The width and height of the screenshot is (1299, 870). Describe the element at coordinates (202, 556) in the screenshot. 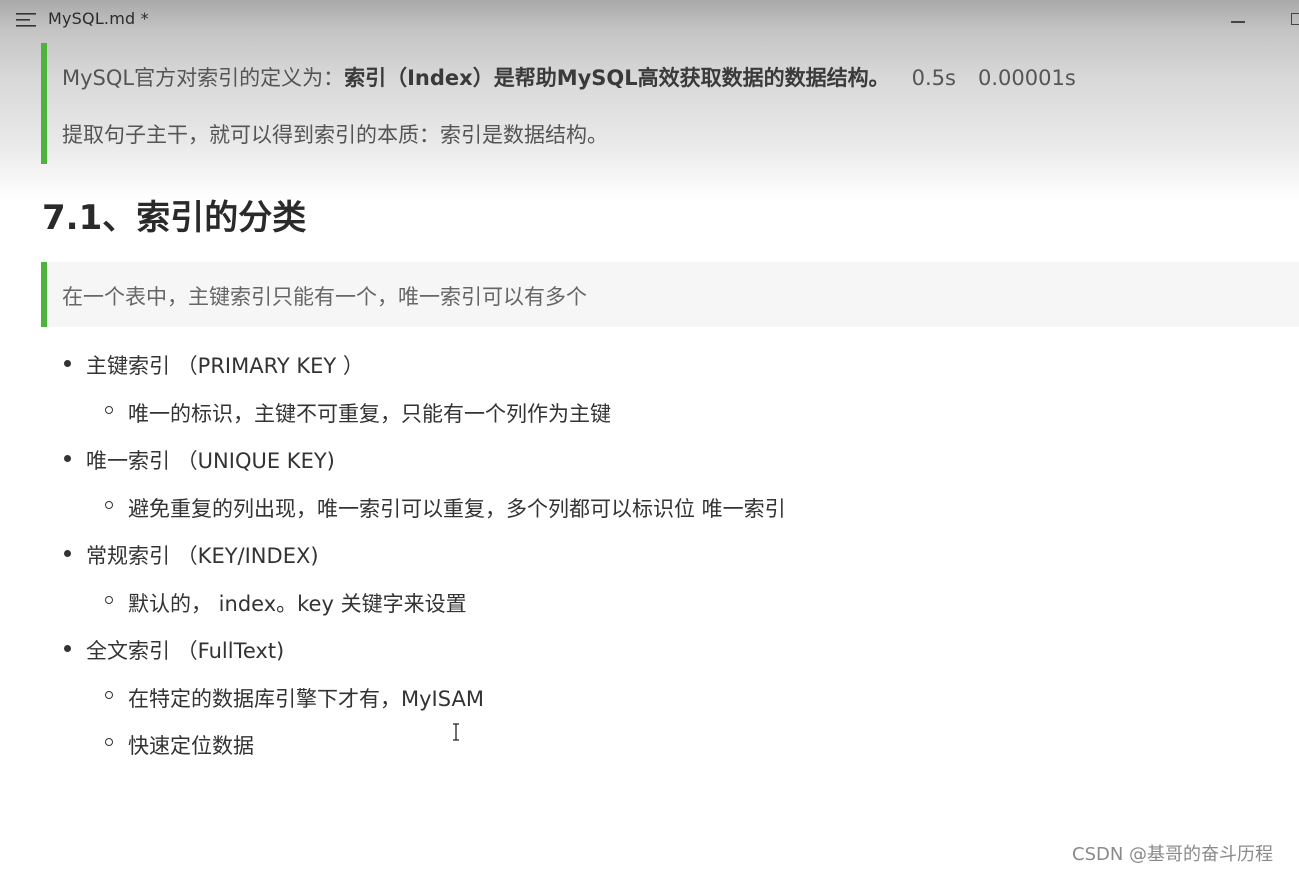

I see `list-item: 常规索引 （KEY/INDEX)` at that location.